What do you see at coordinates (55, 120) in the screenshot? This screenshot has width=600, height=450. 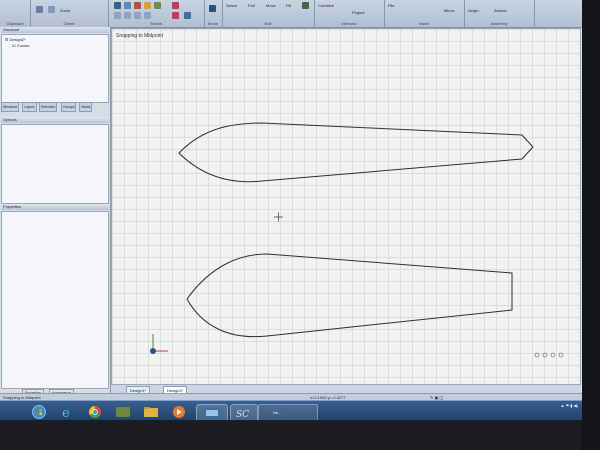 I see `options-panel-header: Options` at bounding box center [55, 120].